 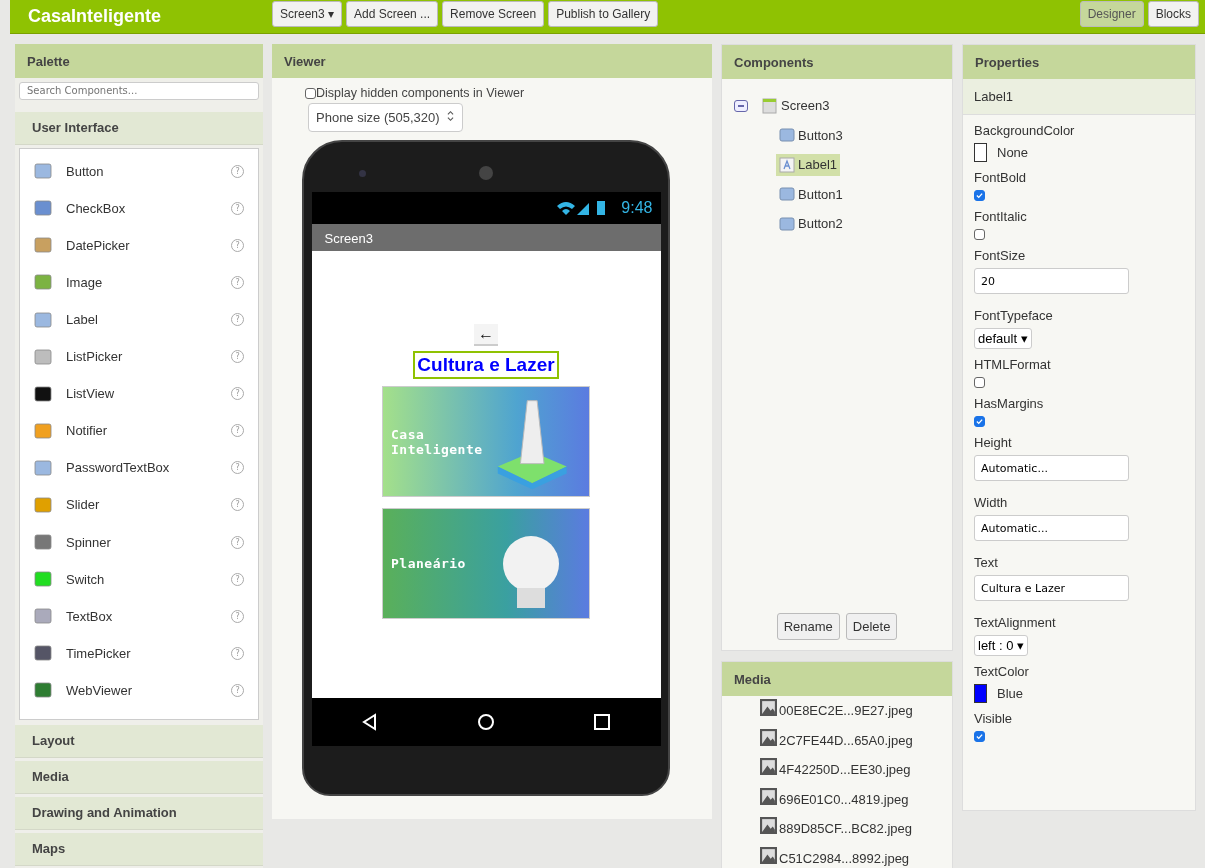 I want to click on label-icon, so click(x=787, y=164).